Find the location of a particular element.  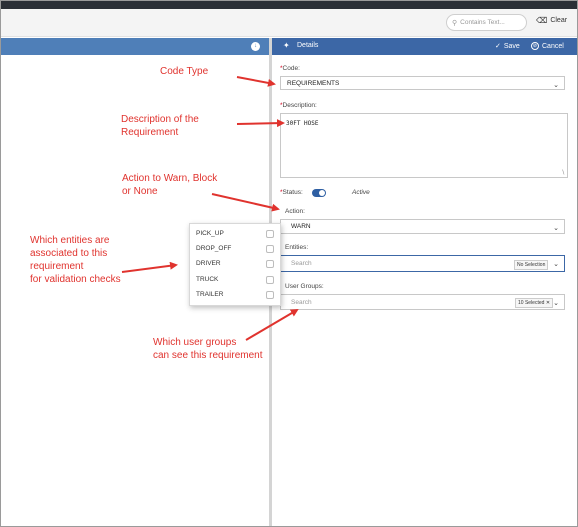

arrow-action is located at coordinates (245, 202).